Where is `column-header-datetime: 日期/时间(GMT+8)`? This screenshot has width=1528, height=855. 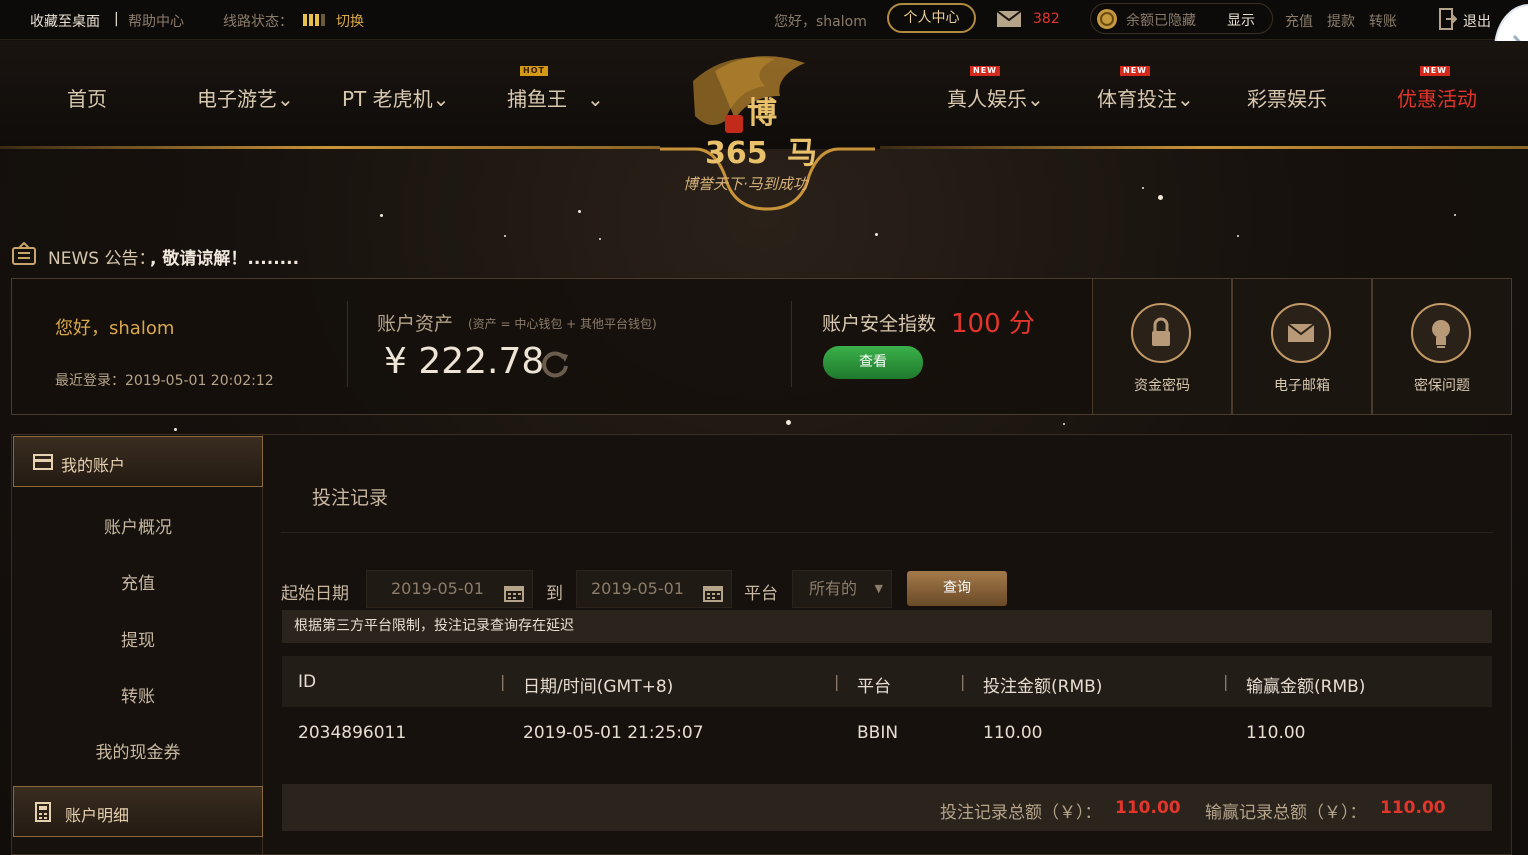 column-header-datetime: 日期/时间(GMT+8) is located at coordinates (598, 687).